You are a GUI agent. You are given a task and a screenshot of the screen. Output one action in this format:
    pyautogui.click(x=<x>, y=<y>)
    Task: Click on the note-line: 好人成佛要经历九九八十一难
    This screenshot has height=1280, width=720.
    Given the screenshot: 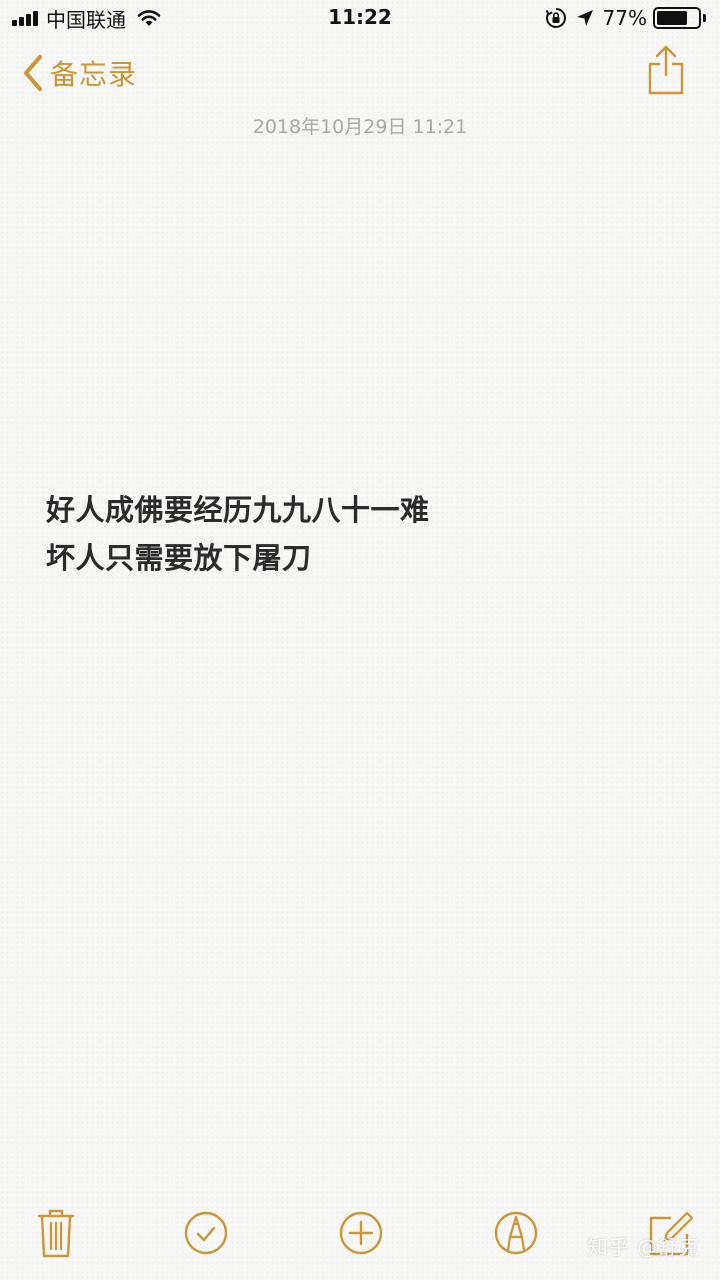 What is the action you would take?
    pyautogui.click(x=238, y=510)
    